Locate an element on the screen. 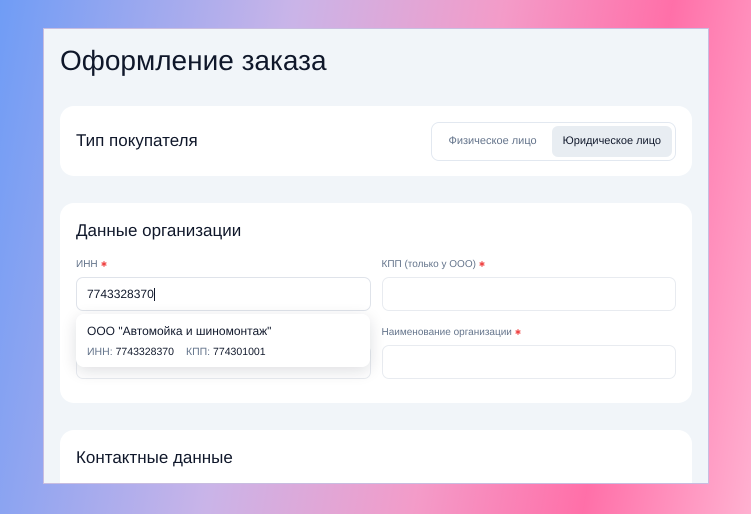 The width and height of the screenshot is (751, 514). section-title: Тип покупателя is located at coordinates (137, 141).